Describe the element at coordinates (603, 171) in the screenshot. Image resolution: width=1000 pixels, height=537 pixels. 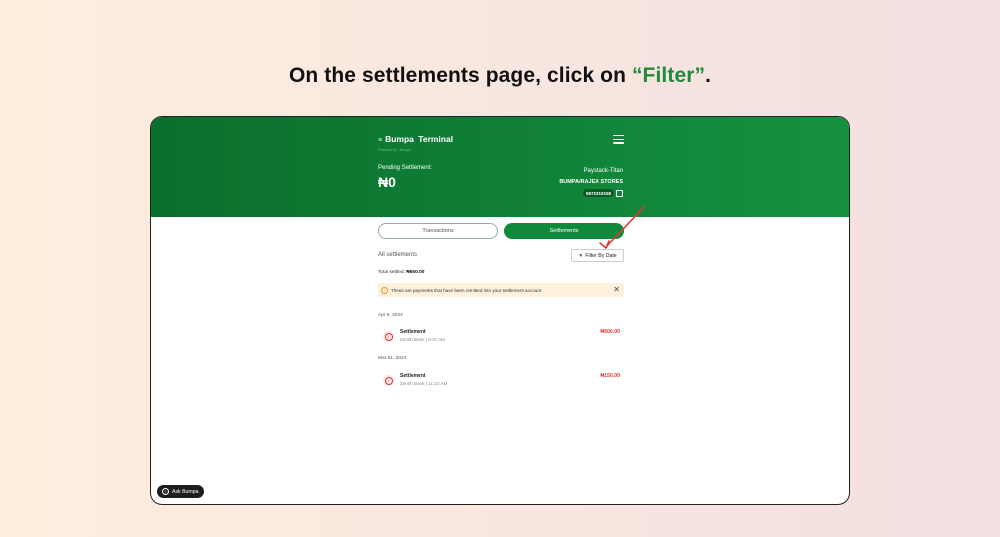
I see `bank-name: Paystack-Titan` at that location.